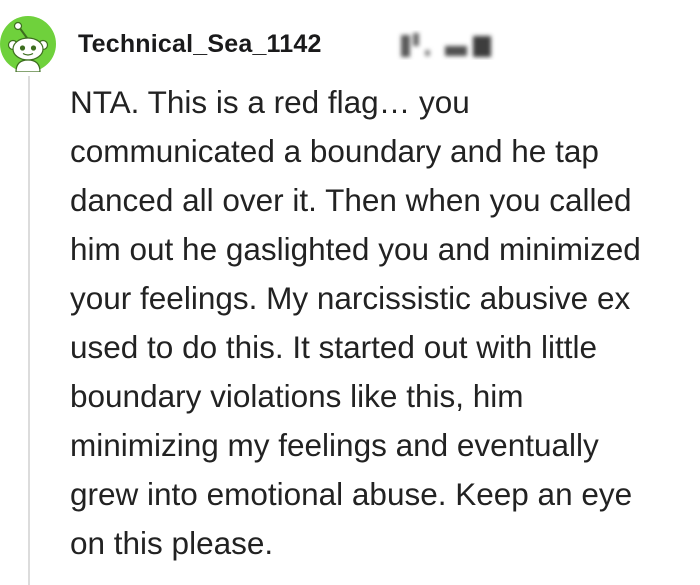  Describe the element at coordinates (29, 330) in the screenshot. I see `thread-line` at that location.